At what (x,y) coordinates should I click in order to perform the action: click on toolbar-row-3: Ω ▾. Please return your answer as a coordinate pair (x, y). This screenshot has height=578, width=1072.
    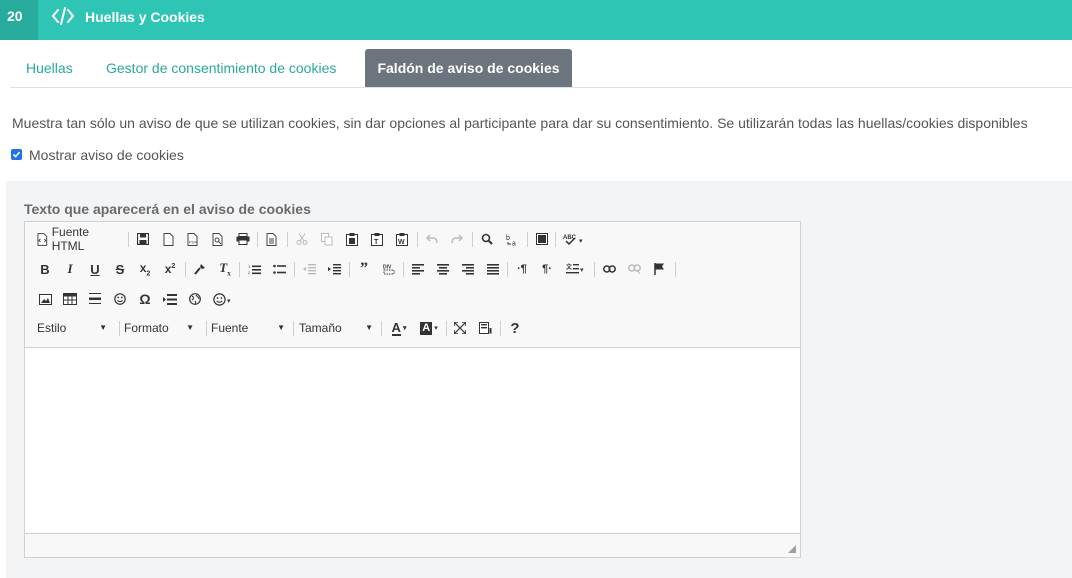
    Looking at the image, I should click on (412, 300).